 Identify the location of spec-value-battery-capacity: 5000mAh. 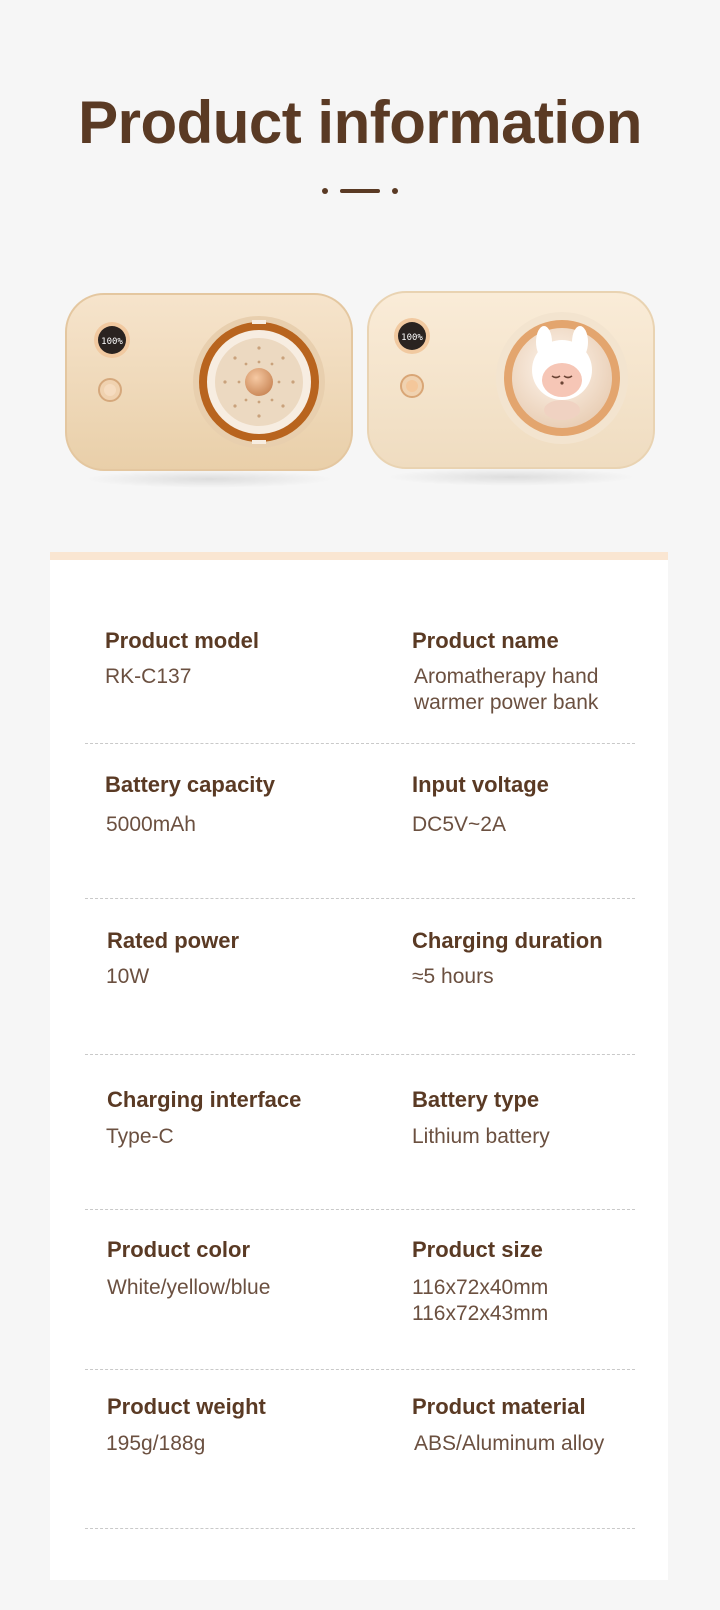
(151, 824).